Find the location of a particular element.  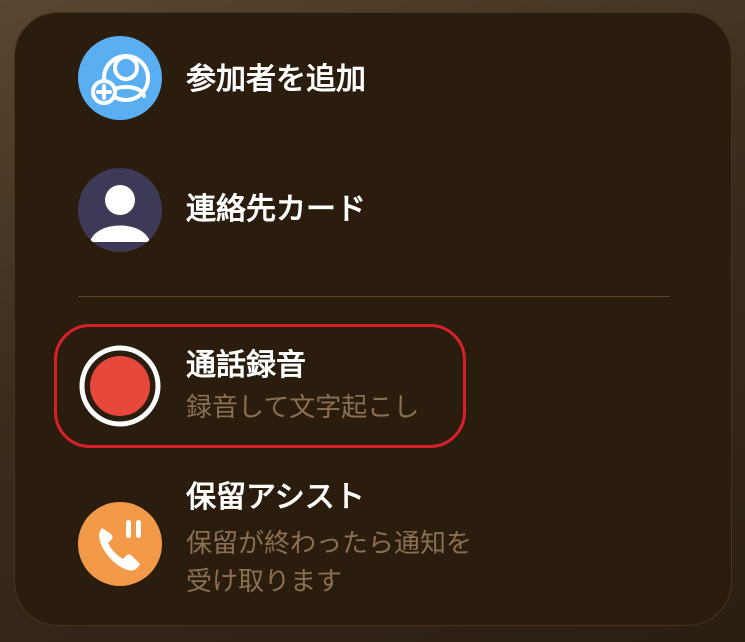

add-participant-icon is located at coordinates (120, 78).